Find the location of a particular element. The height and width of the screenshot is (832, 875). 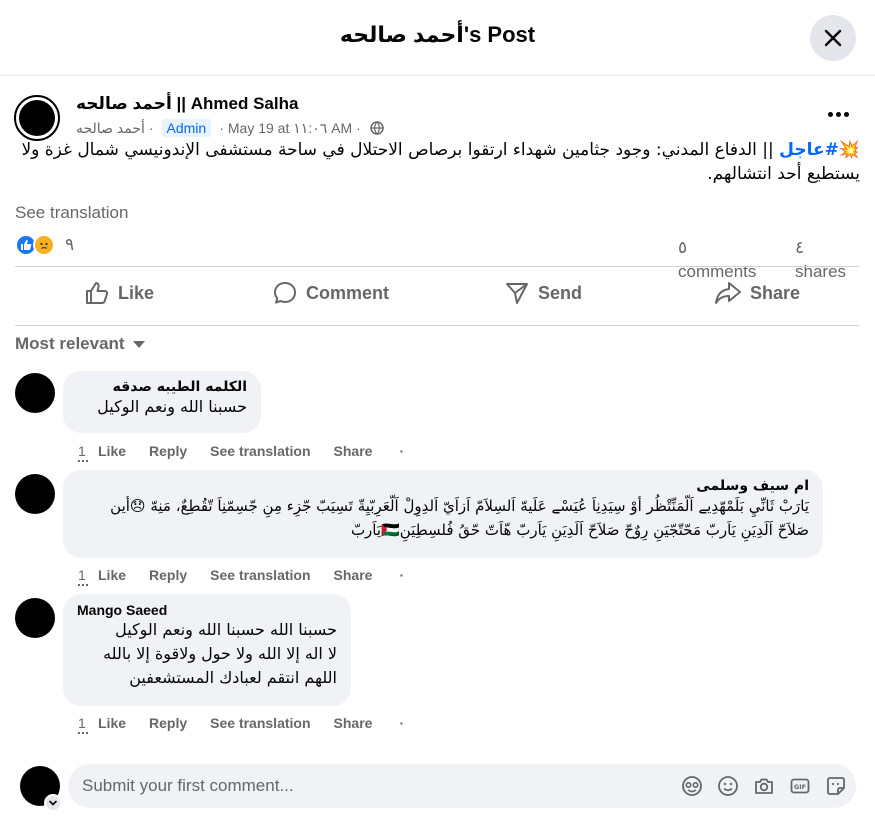

comment-button: Comment is located at coordinates (330, 293).